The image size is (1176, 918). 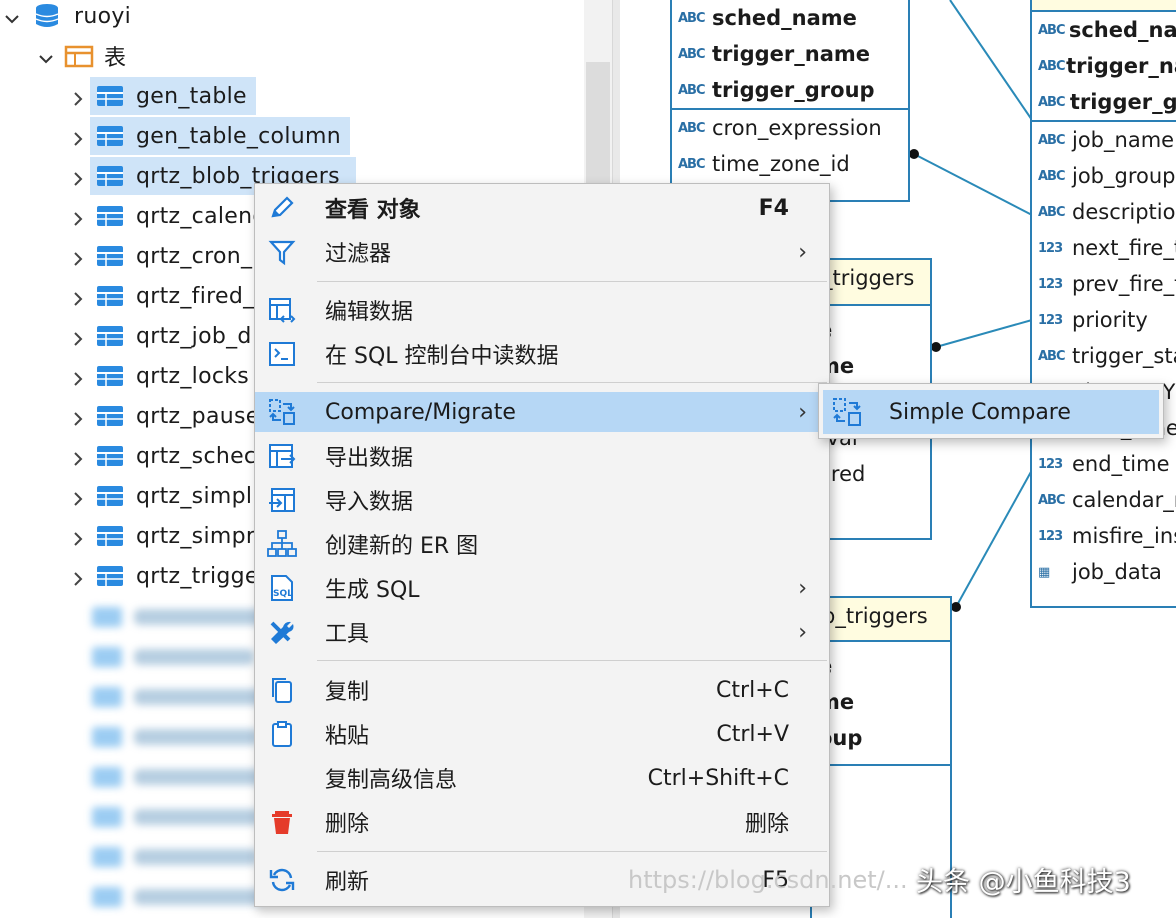 I want to click on menu-item: 导出数据, so click(x=542, y=456).